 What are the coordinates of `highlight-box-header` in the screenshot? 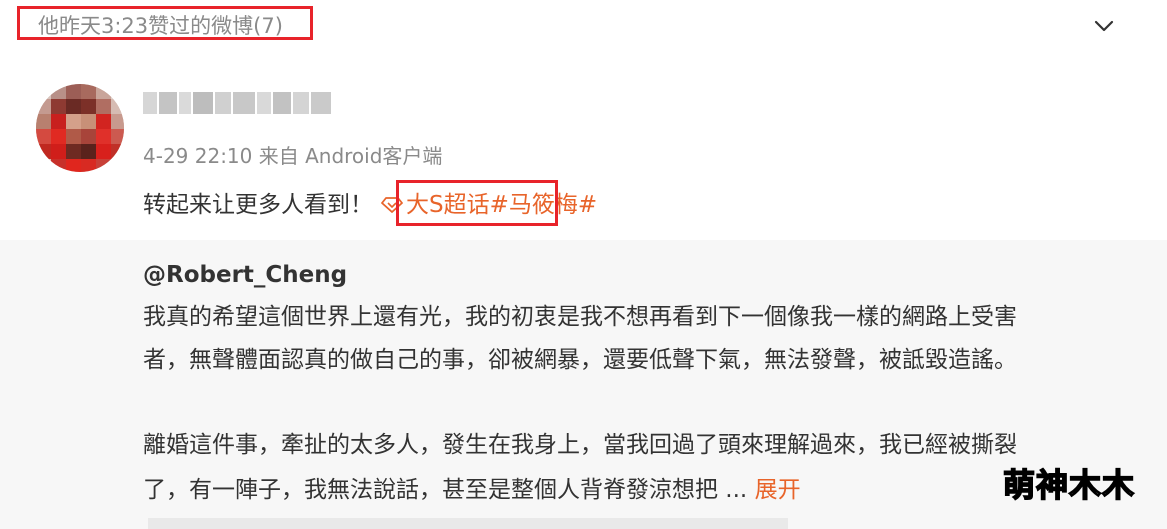 It's located at (165, 23).